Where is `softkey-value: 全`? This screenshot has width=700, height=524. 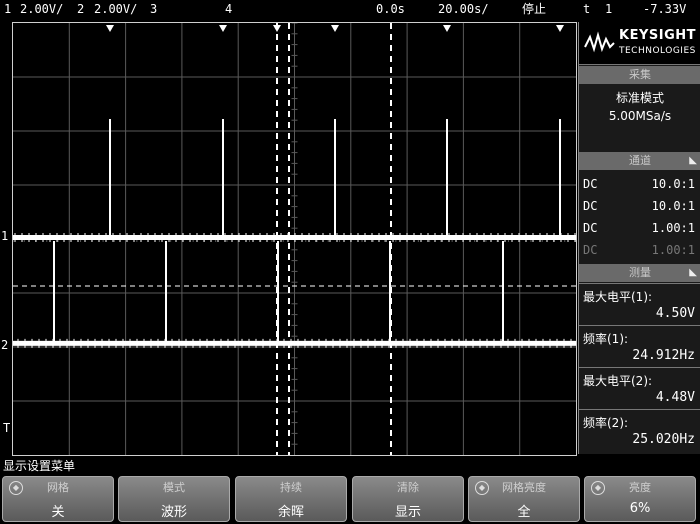 softkey-value: 全 is located at coordinates (524, 512).